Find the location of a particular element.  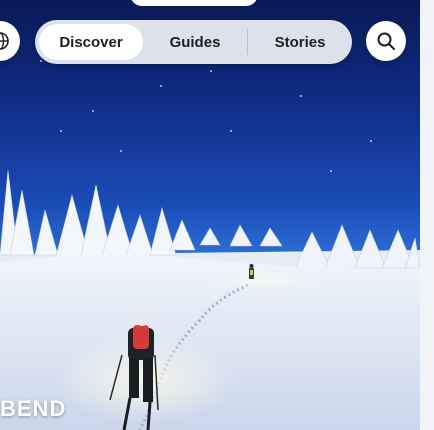

search-icon is located at coordinates (386, 41).